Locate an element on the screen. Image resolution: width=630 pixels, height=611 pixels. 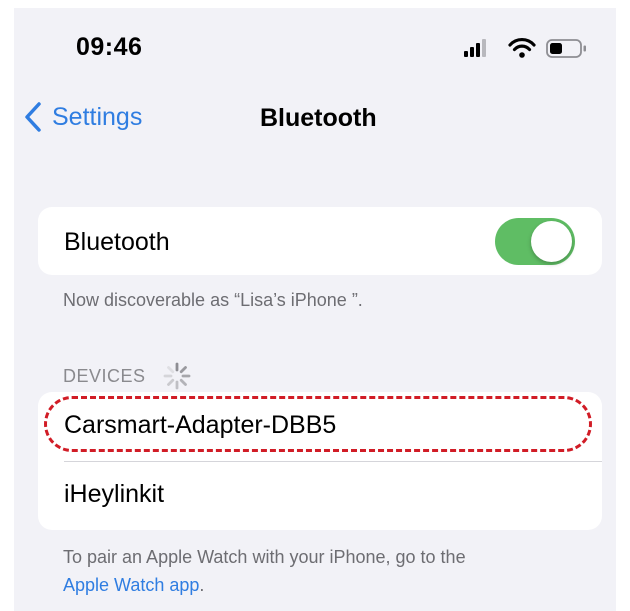
devices-header-label: DEVICES is located at coordinates (104, 375).